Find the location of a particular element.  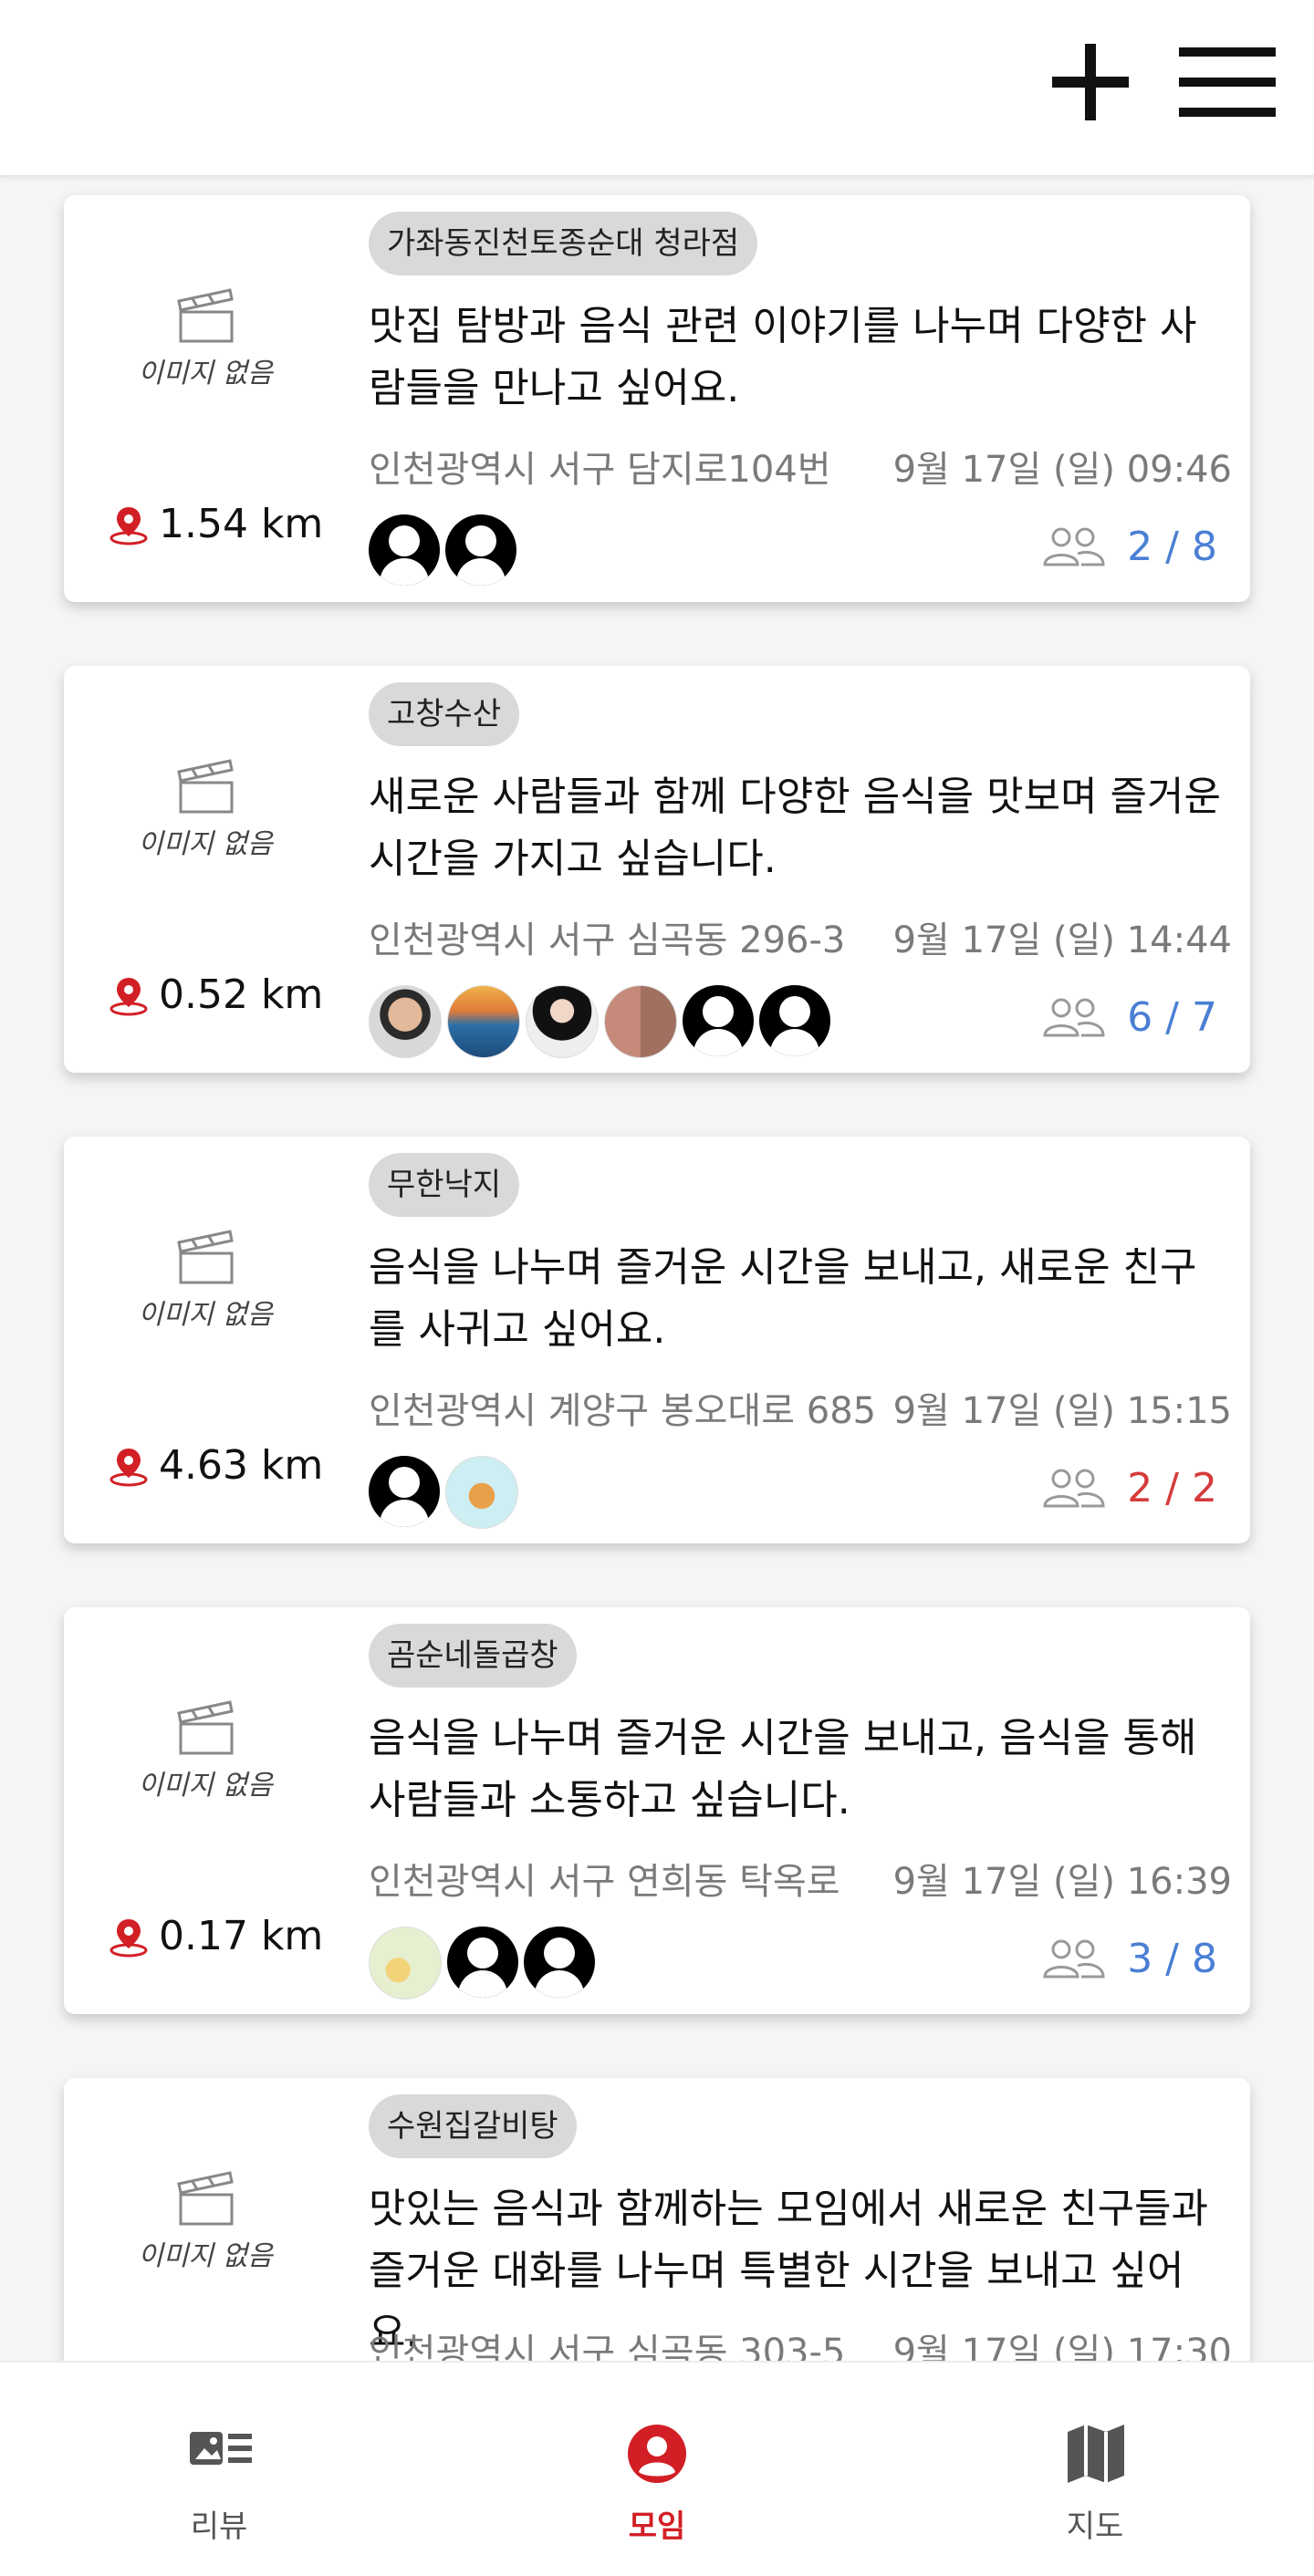

meetup-description: 맛집 탐방과 음식 관련 이야기를 나누며 다양한 사람들을 만나고 싶어요. is located at coordinates (783, 357).